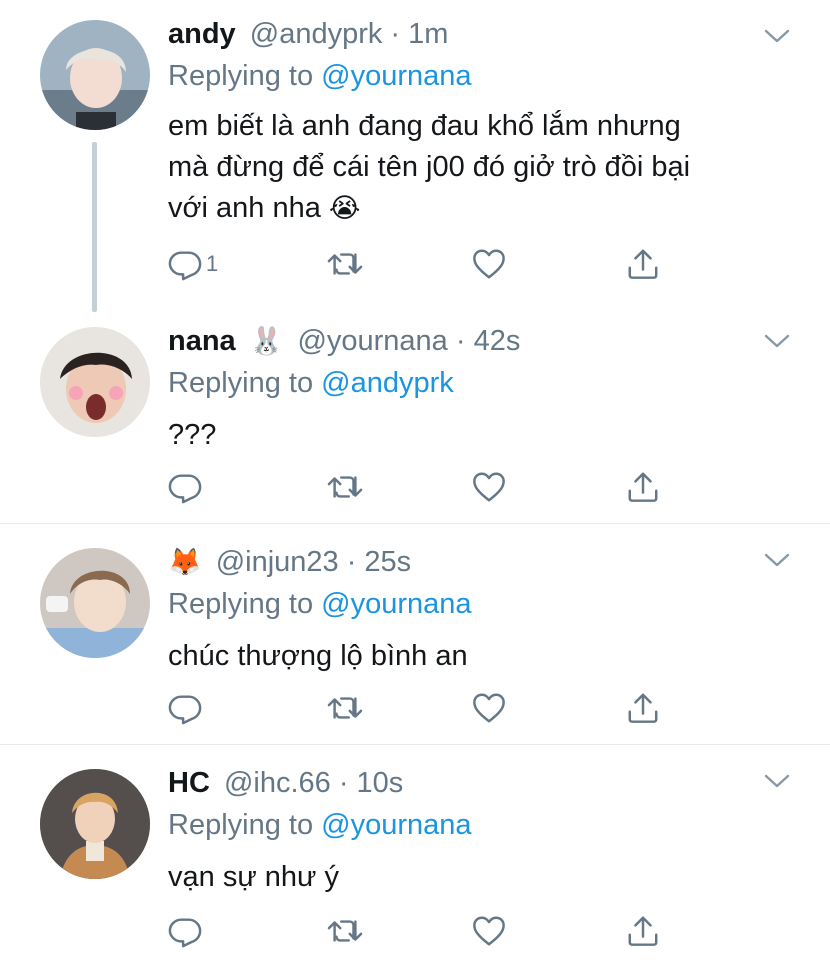 The height and width of the screenshot is (960, 830). I want to click on text-line: em biết là anh đang đau khổ lắm nhưng, so click(424, 126).